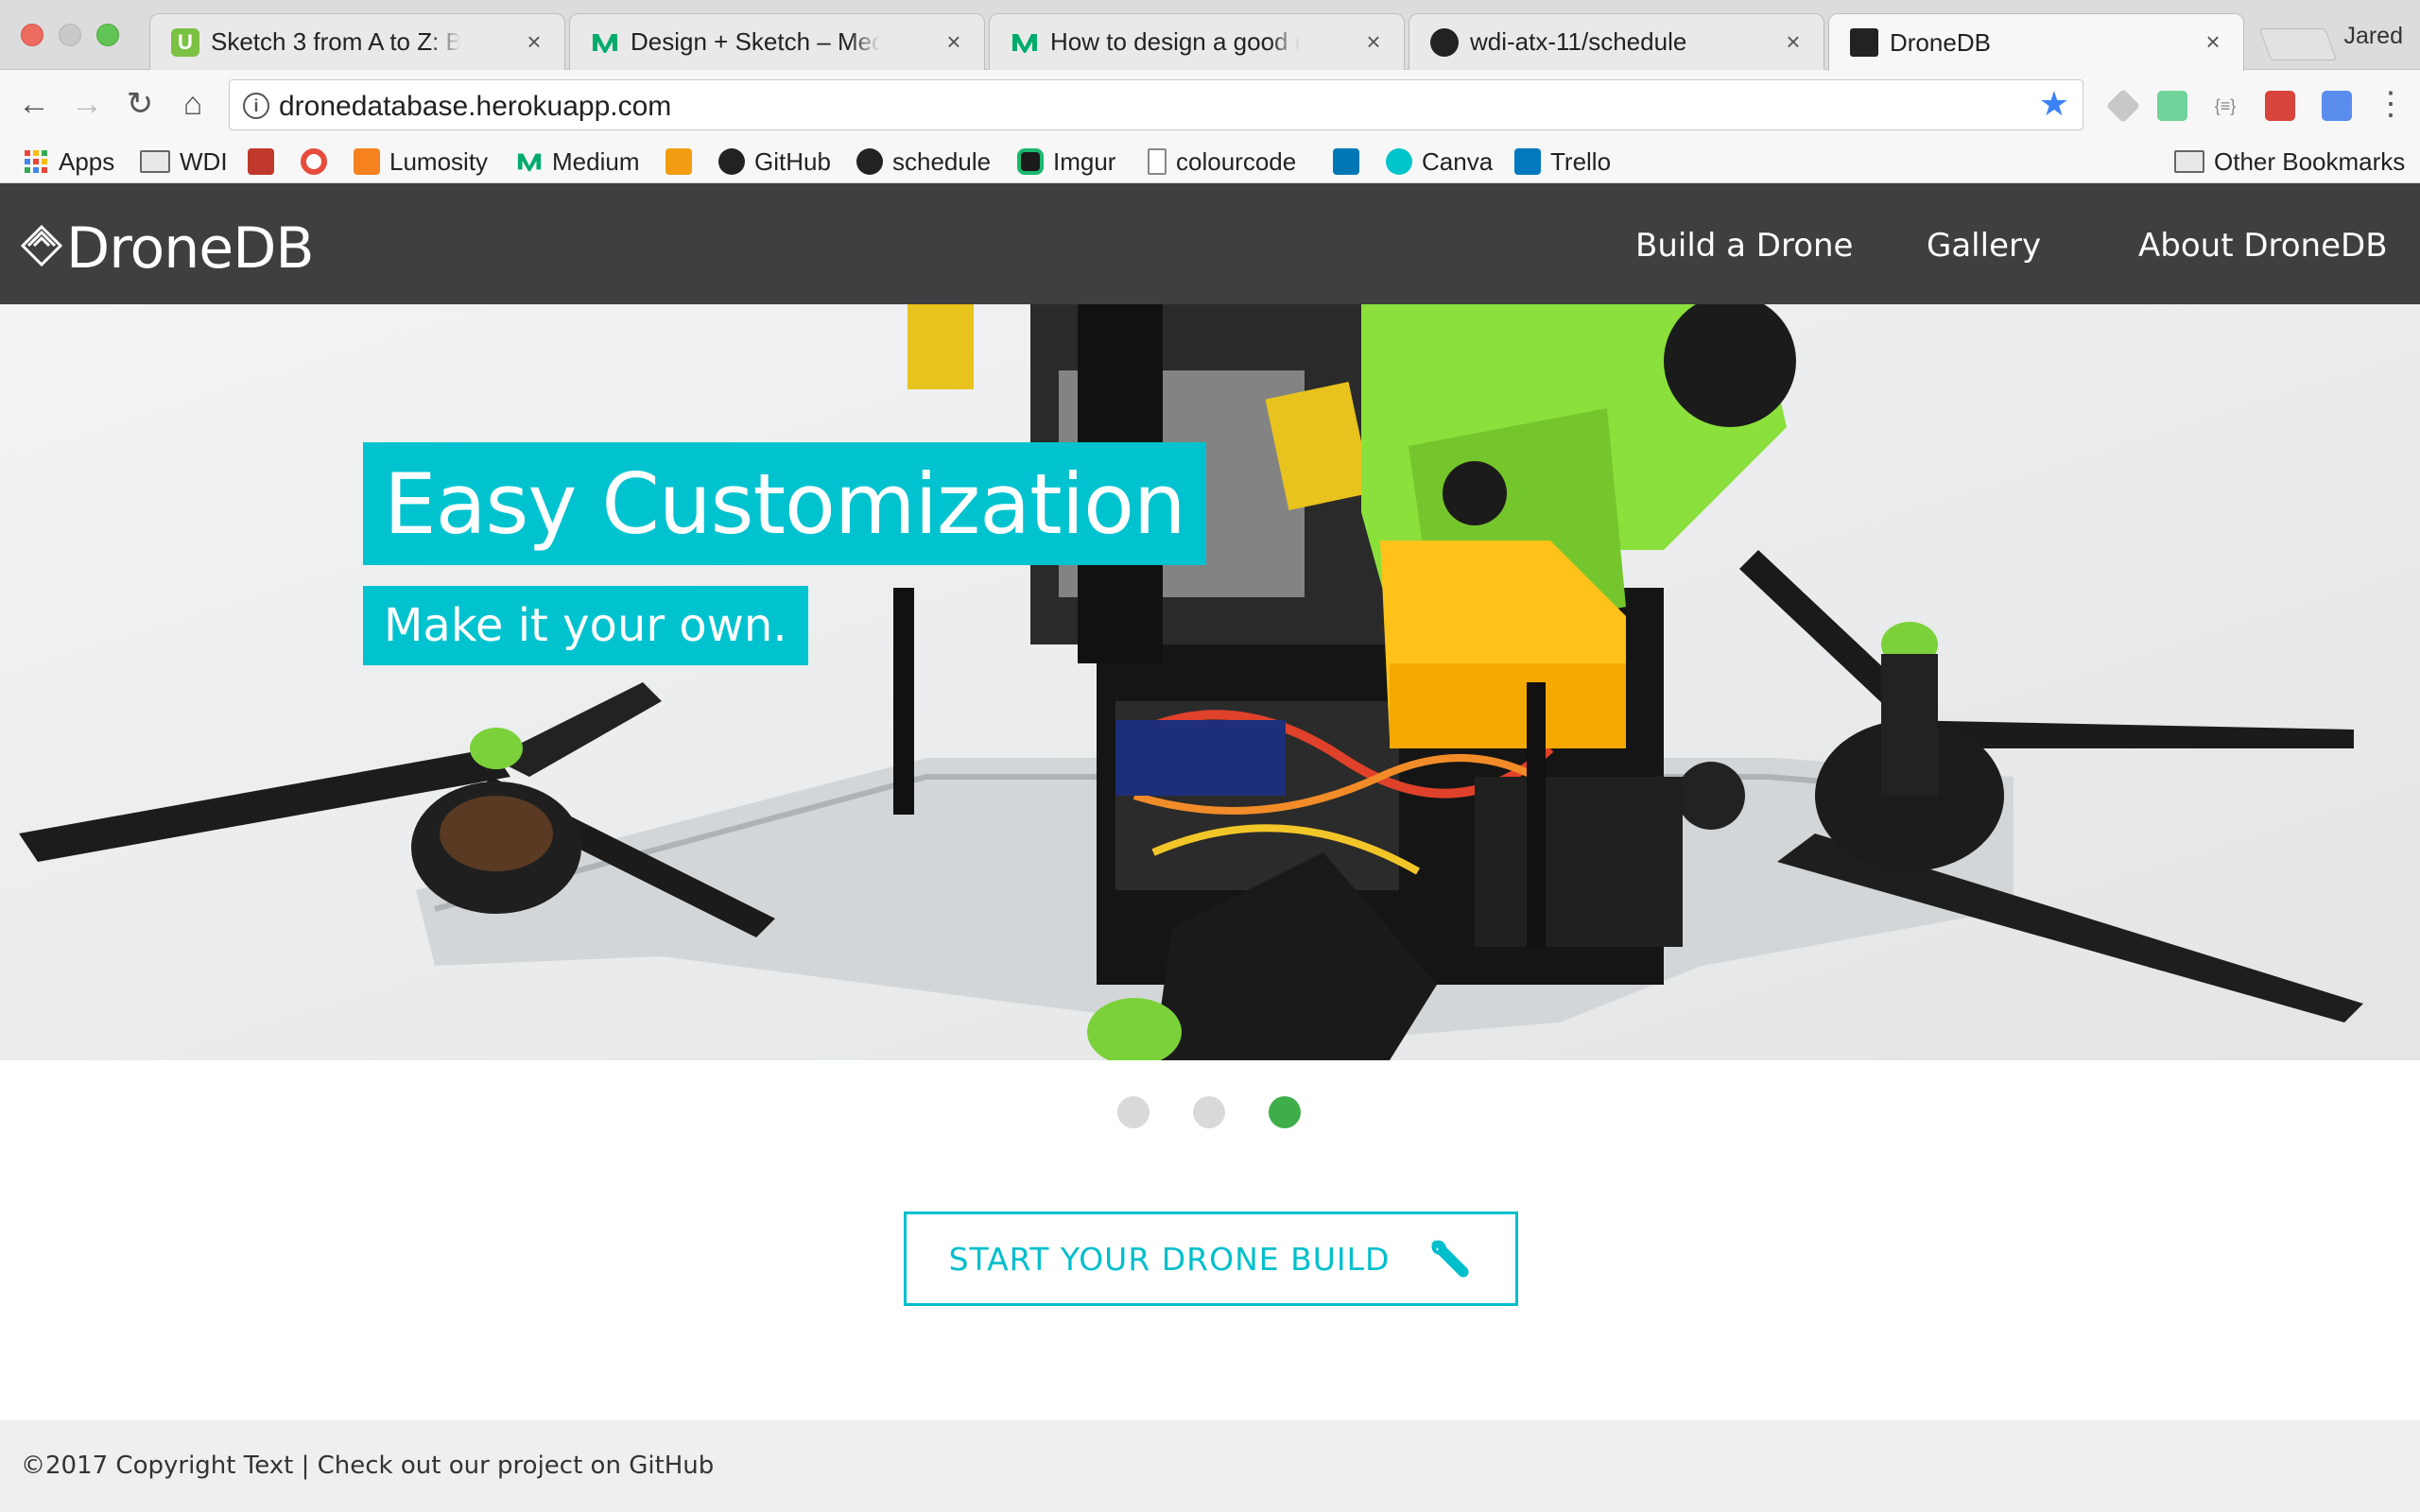 This screenshot has width=2420, height=1512. What do you see at coordinates (1450, 1259) in the screenshot?
I see `wrench-icon` at bounding box center [1450, 1259].